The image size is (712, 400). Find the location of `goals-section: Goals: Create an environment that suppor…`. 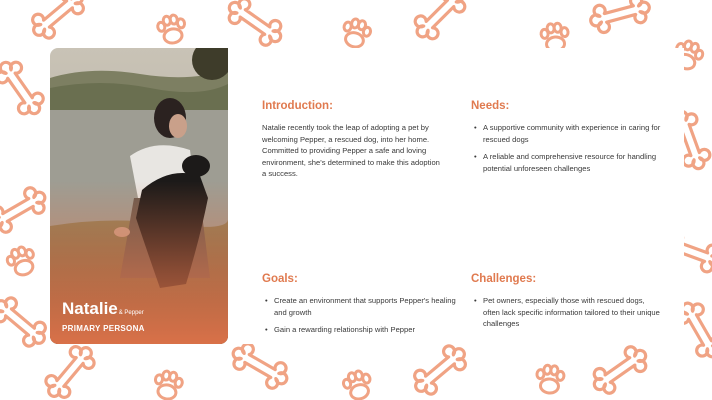

goals-section: Goals: Create an environment that suppor… is located at coordinates (359, 307).